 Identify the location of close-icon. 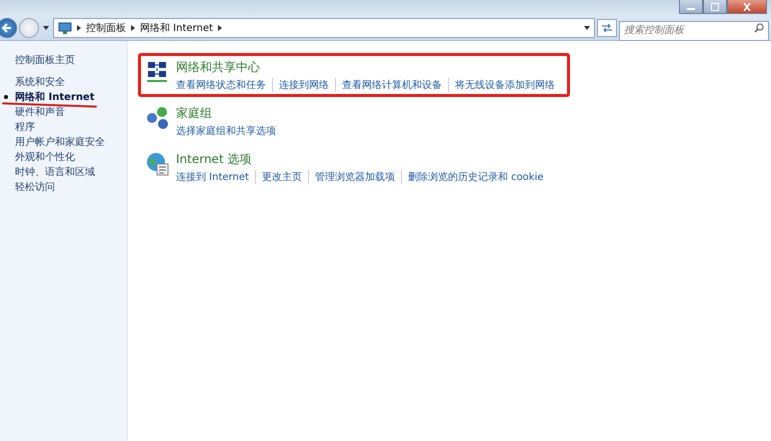
(747, 6).